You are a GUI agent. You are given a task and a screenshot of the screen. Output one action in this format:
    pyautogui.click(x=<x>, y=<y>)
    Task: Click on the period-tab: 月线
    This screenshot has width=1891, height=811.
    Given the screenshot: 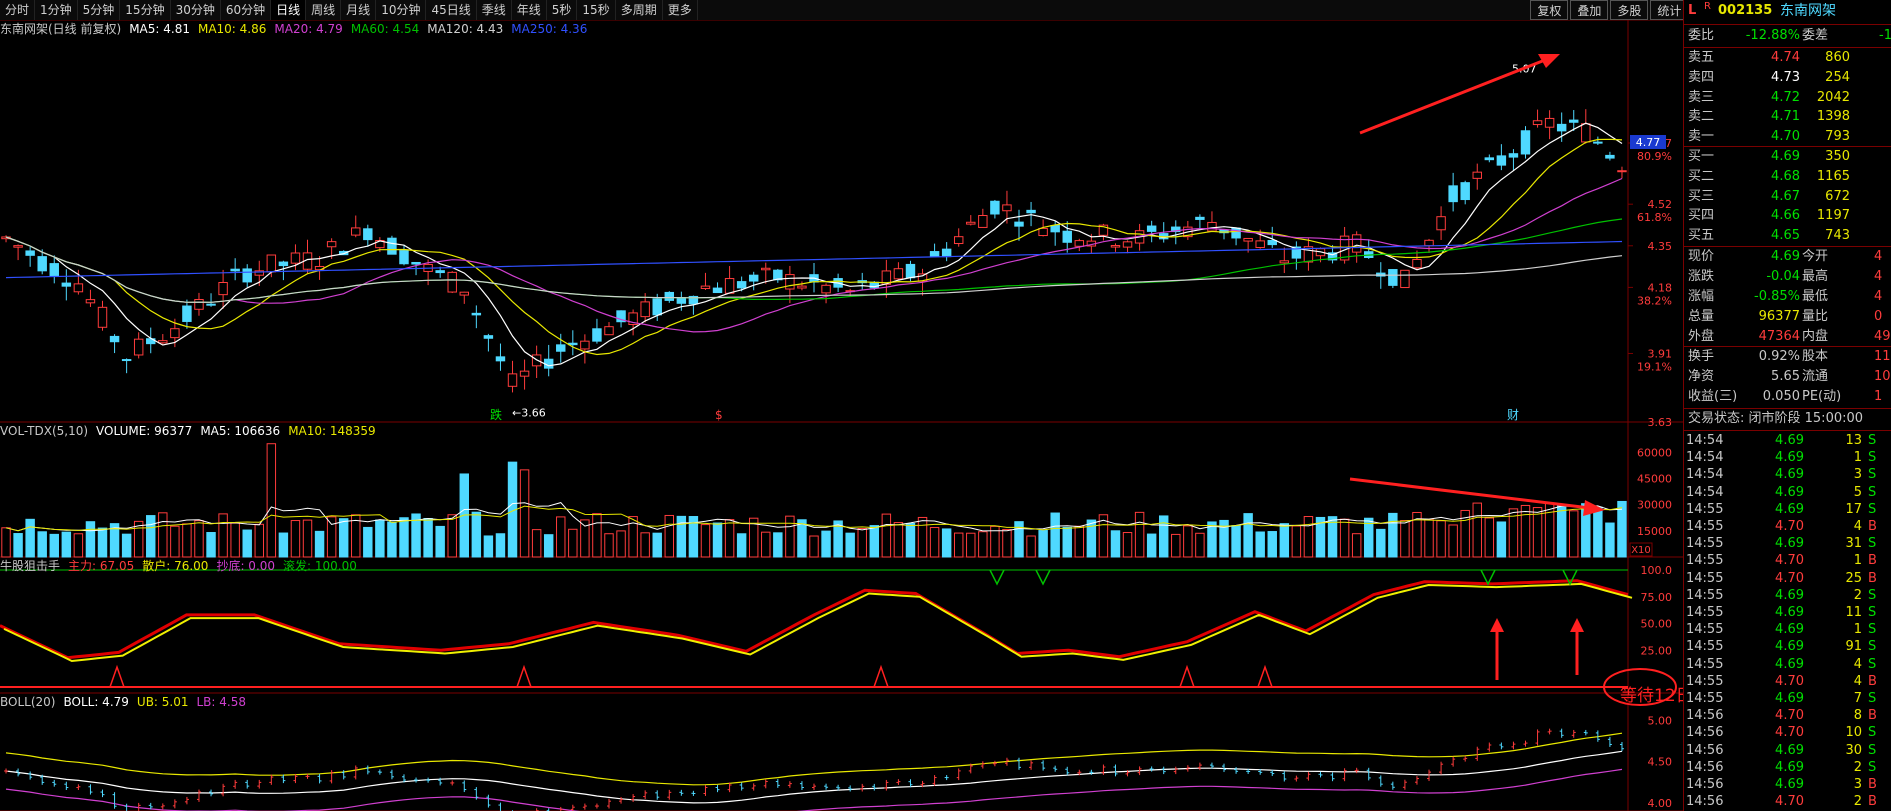 What is the action you would take?
    pyautogui.click(x=359, y=10)
    